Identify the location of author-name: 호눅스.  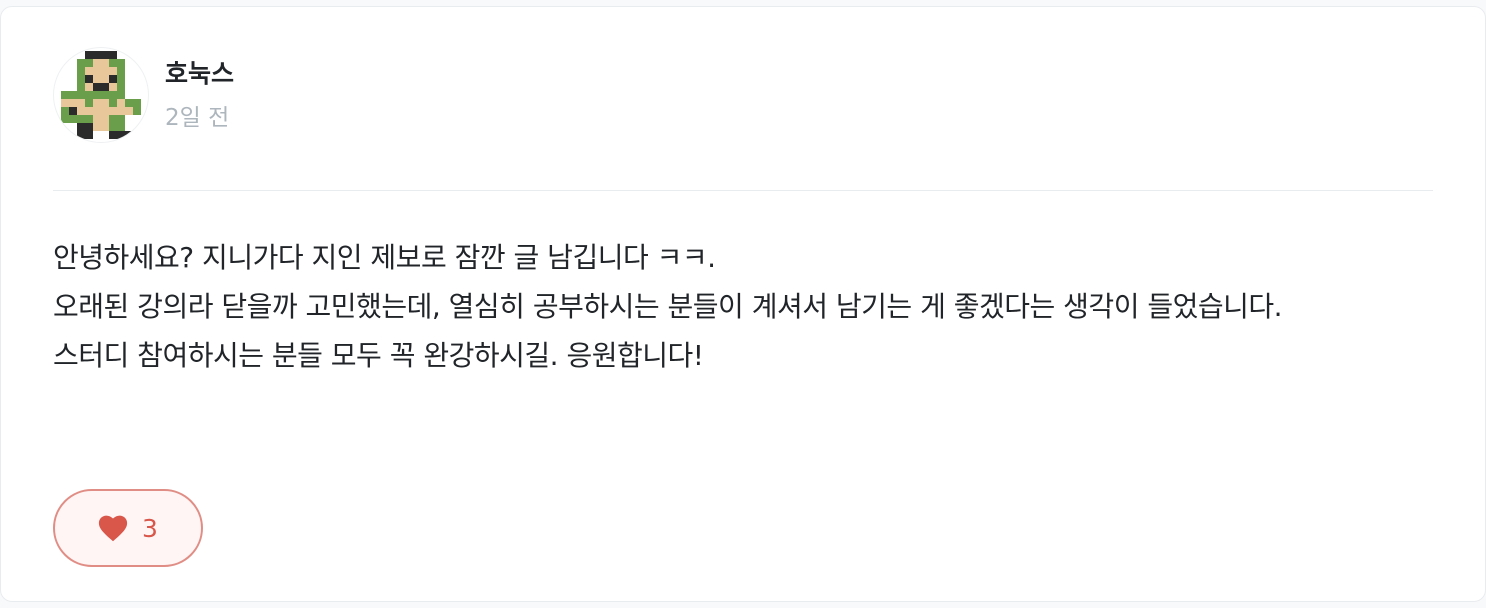
(199, 74).